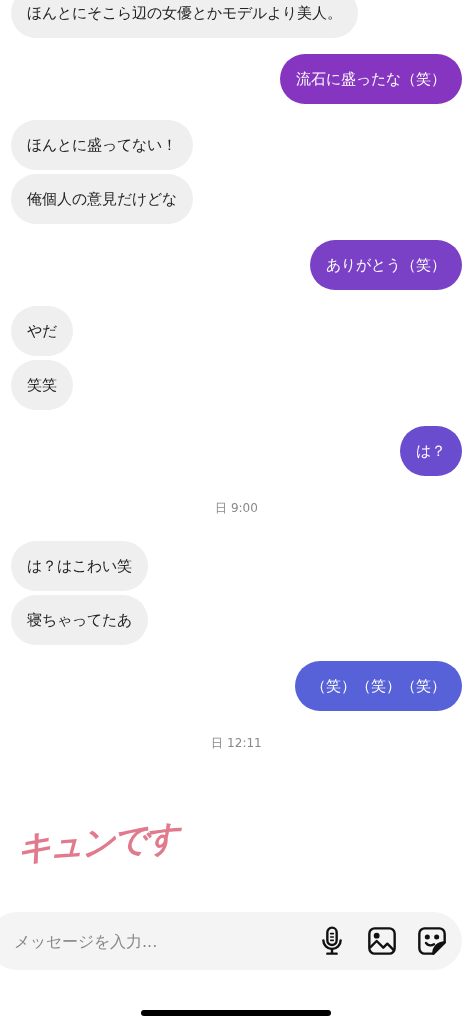  I want to click on message-bubble: やだ, so click(42, 331).